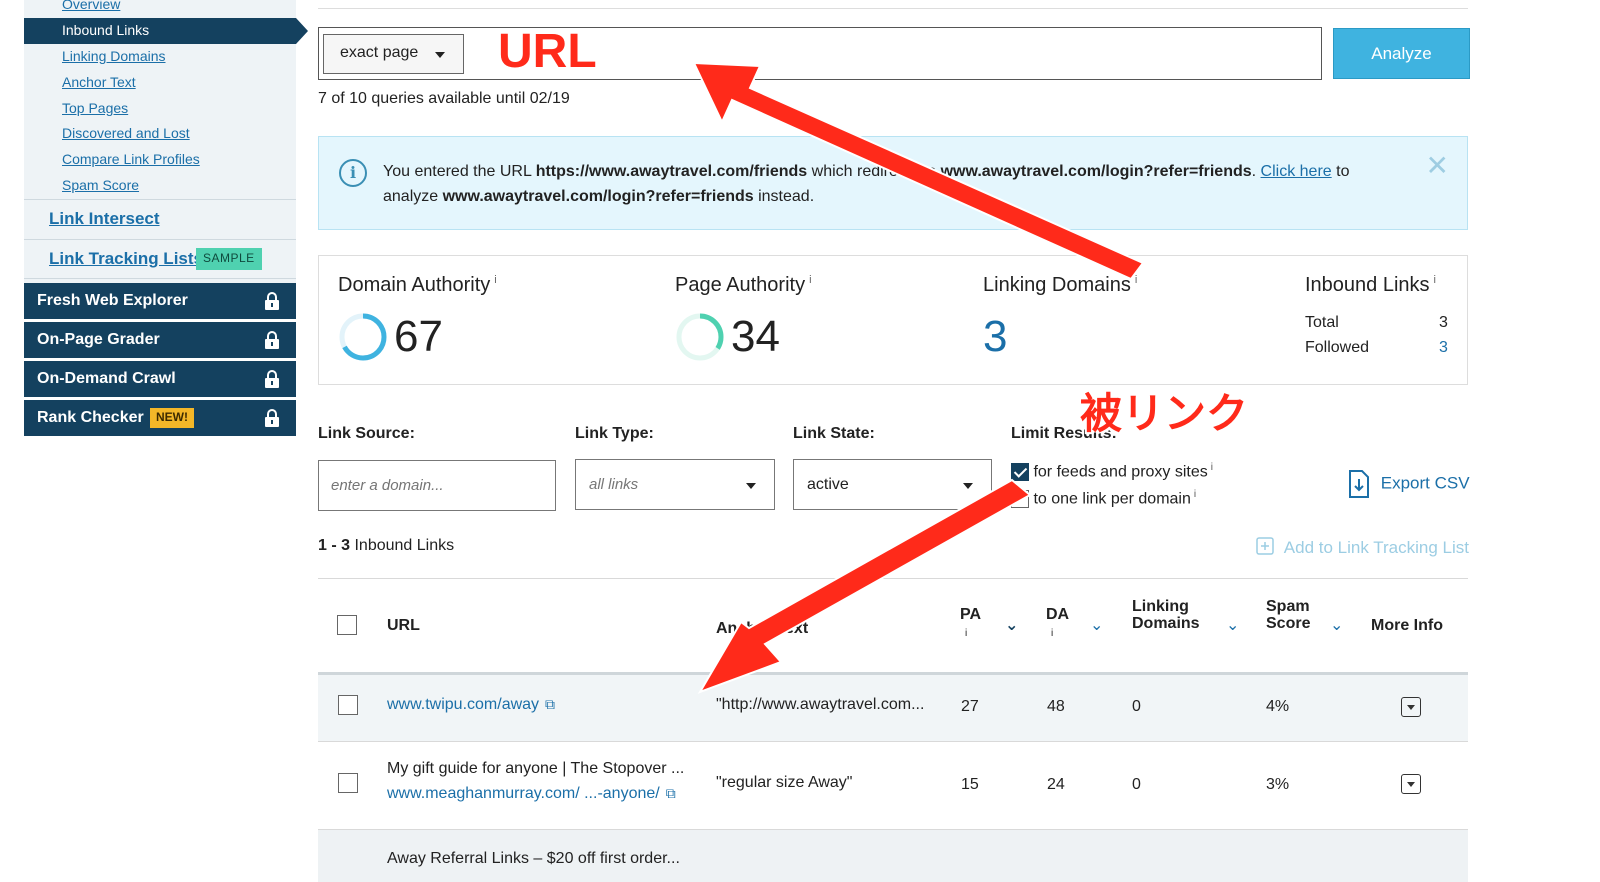 Image resolution: width=1600 pixels, height=882 pixels. What do you see at coordinates (762, 628) in the screenshot?
I see `column-header-anchor-text: Anchor Text` at bounding box center [762, 628].